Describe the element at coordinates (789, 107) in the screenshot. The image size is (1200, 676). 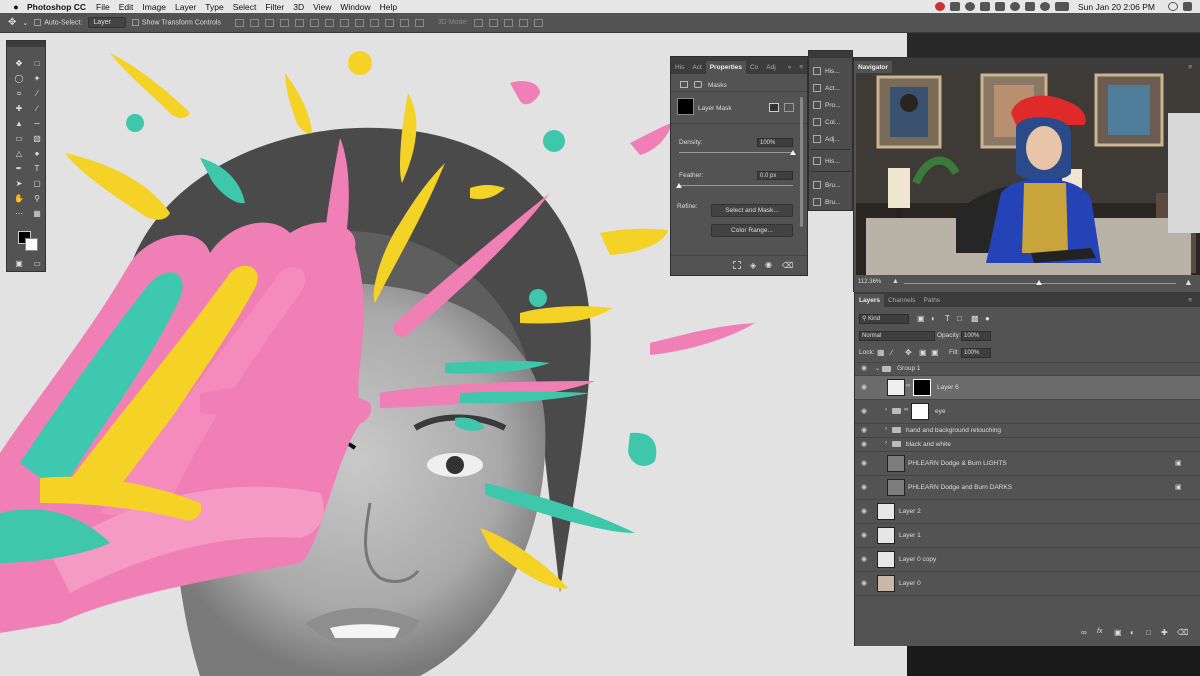
I see `apply-vector-mask-icon` at that location.